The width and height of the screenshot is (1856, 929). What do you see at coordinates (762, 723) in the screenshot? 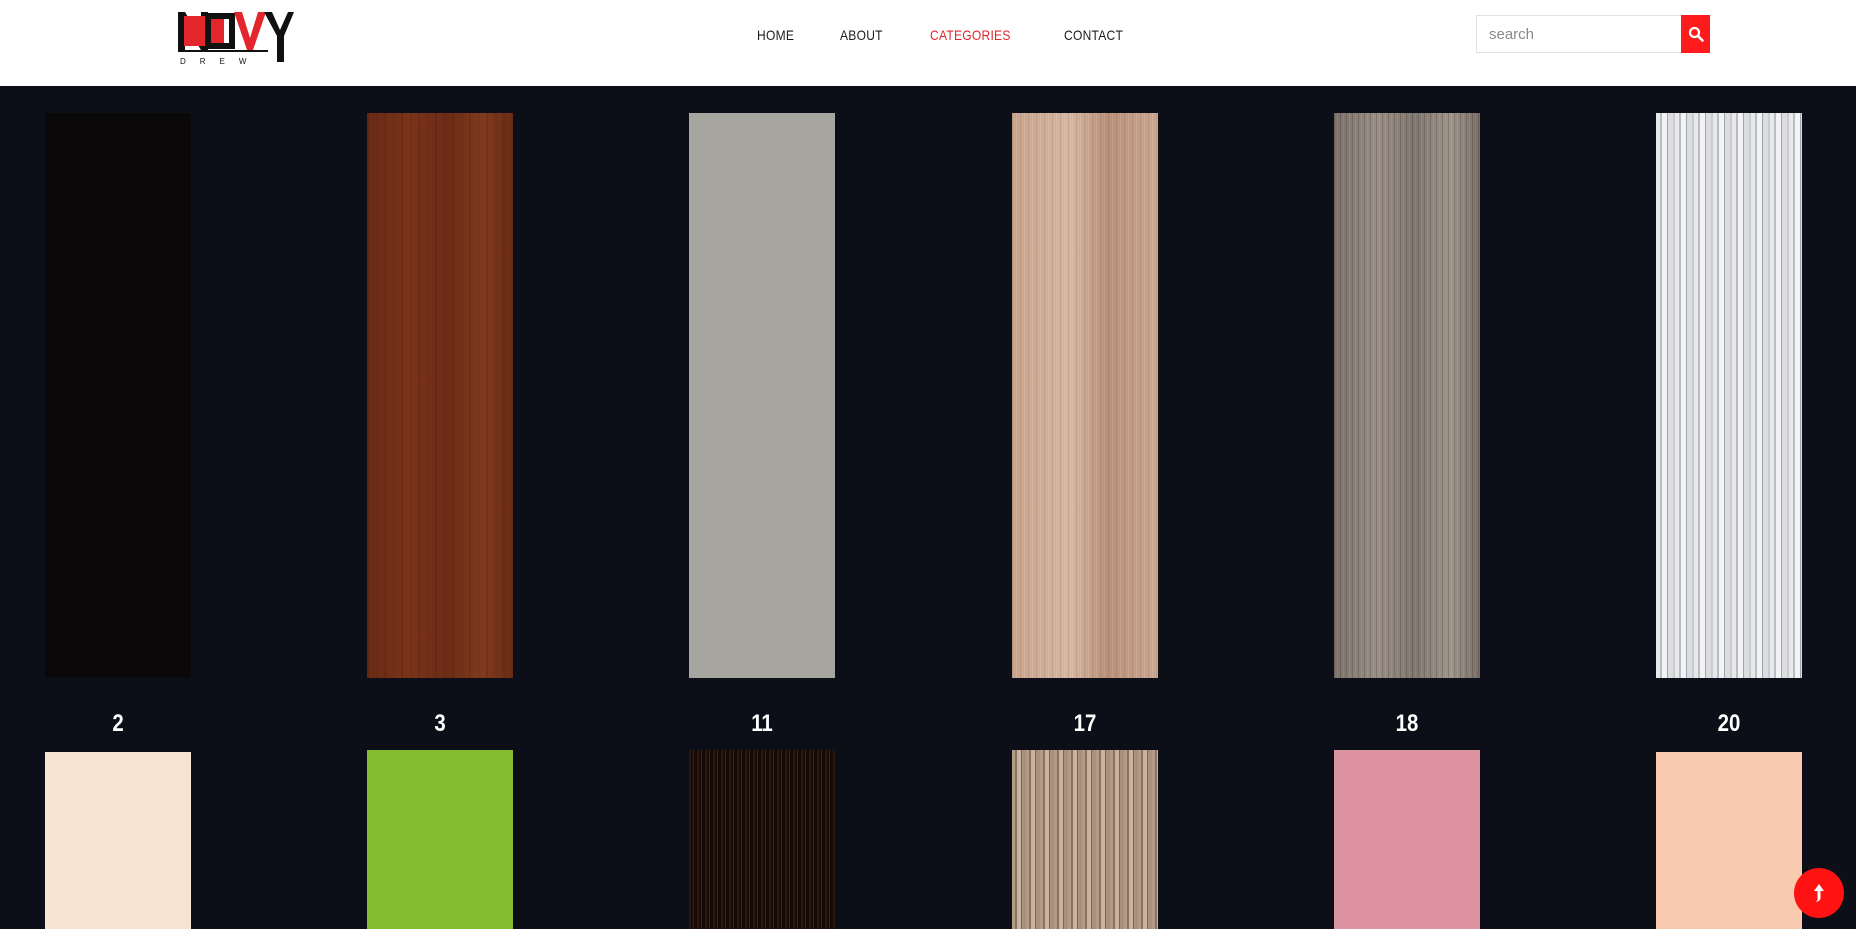
I see `swatch-label: 11` at bounding box center [762, 723].